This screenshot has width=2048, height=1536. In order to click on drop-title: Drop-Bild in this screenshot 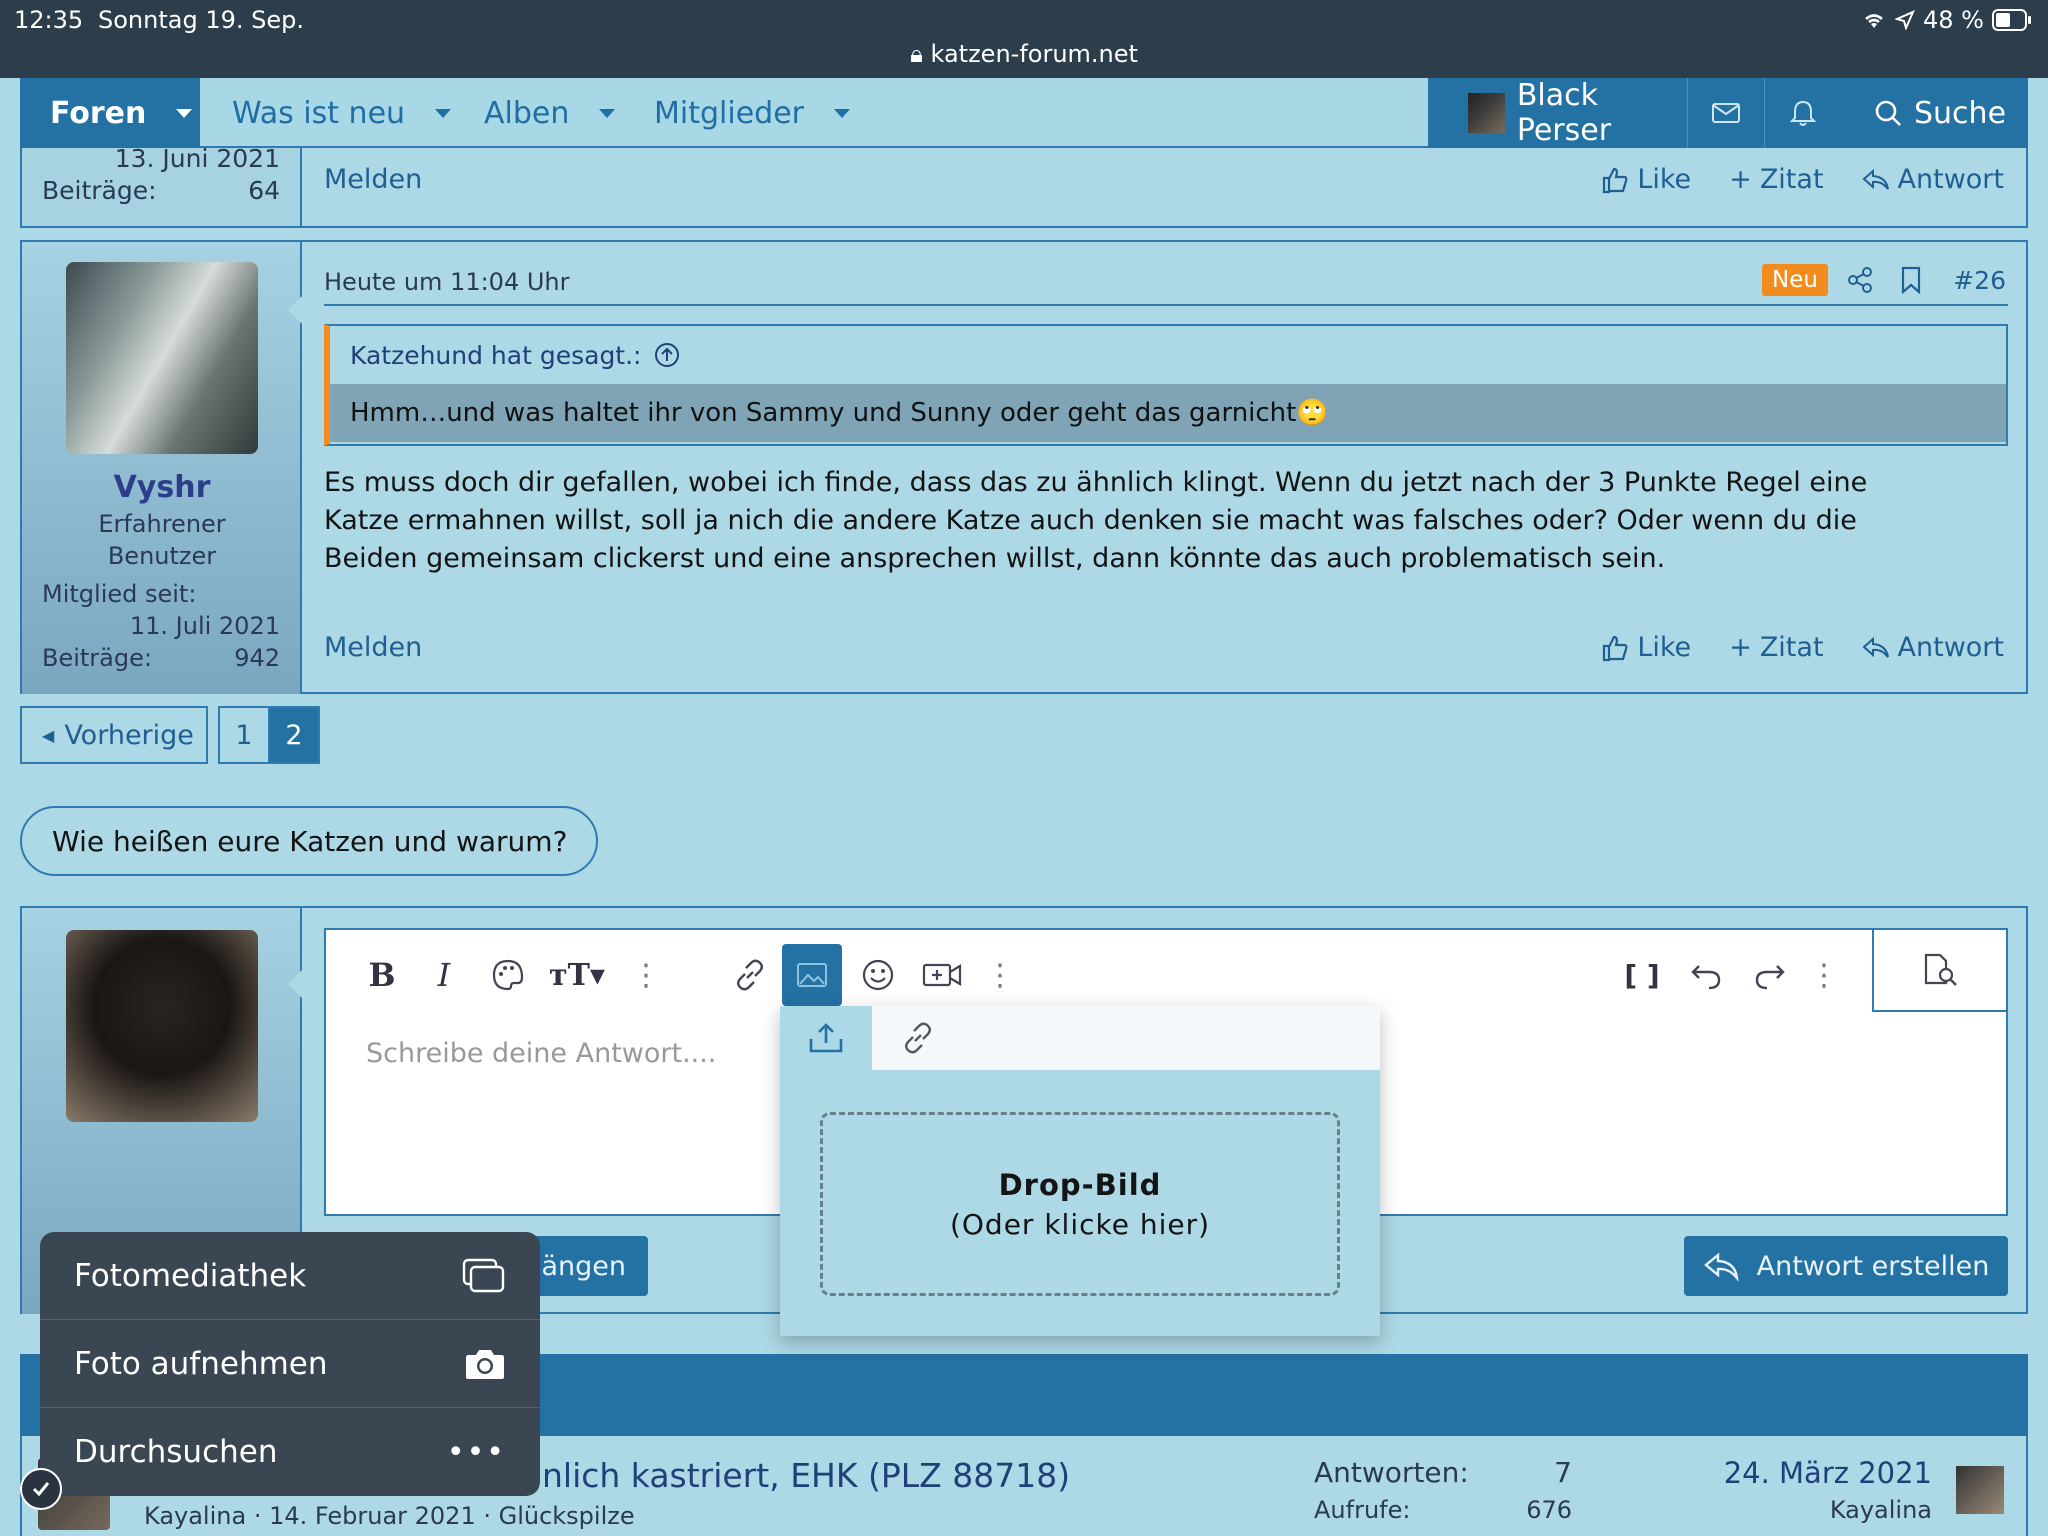, I will do `click(1080, 1184)`.